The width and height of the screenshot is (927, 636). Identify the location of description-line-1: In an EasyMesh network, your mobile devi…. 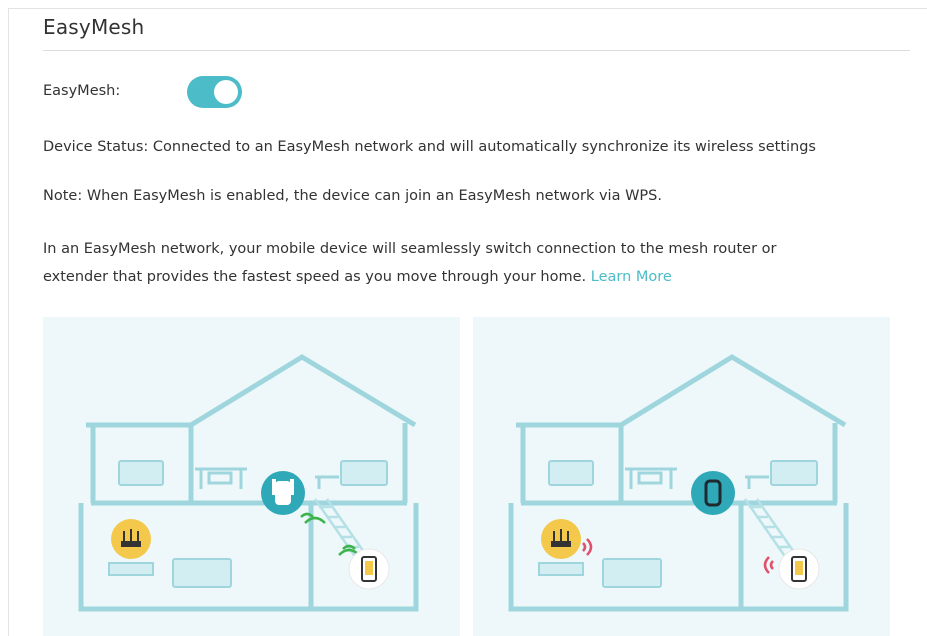
(410, 249).